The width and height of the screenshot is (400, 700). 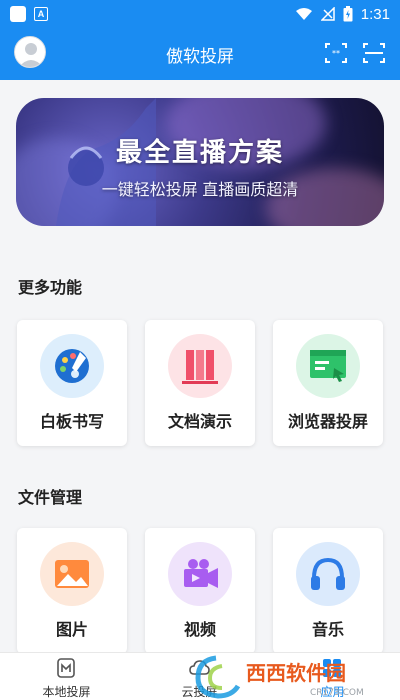 I want to click on signal-icon, so click(x=327, y=14).